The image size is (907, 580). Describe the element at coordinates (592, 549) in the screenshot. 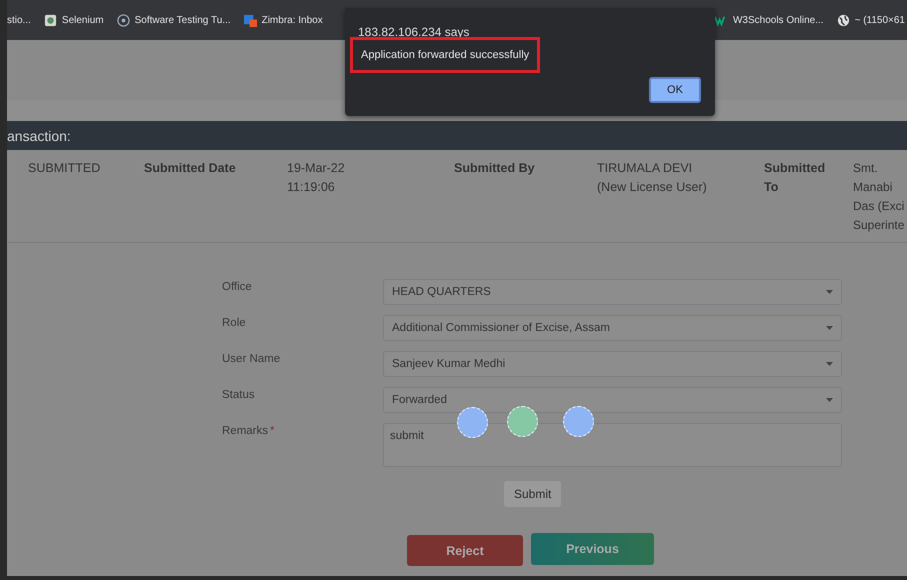

I see `previous-button: Previous` at that location.